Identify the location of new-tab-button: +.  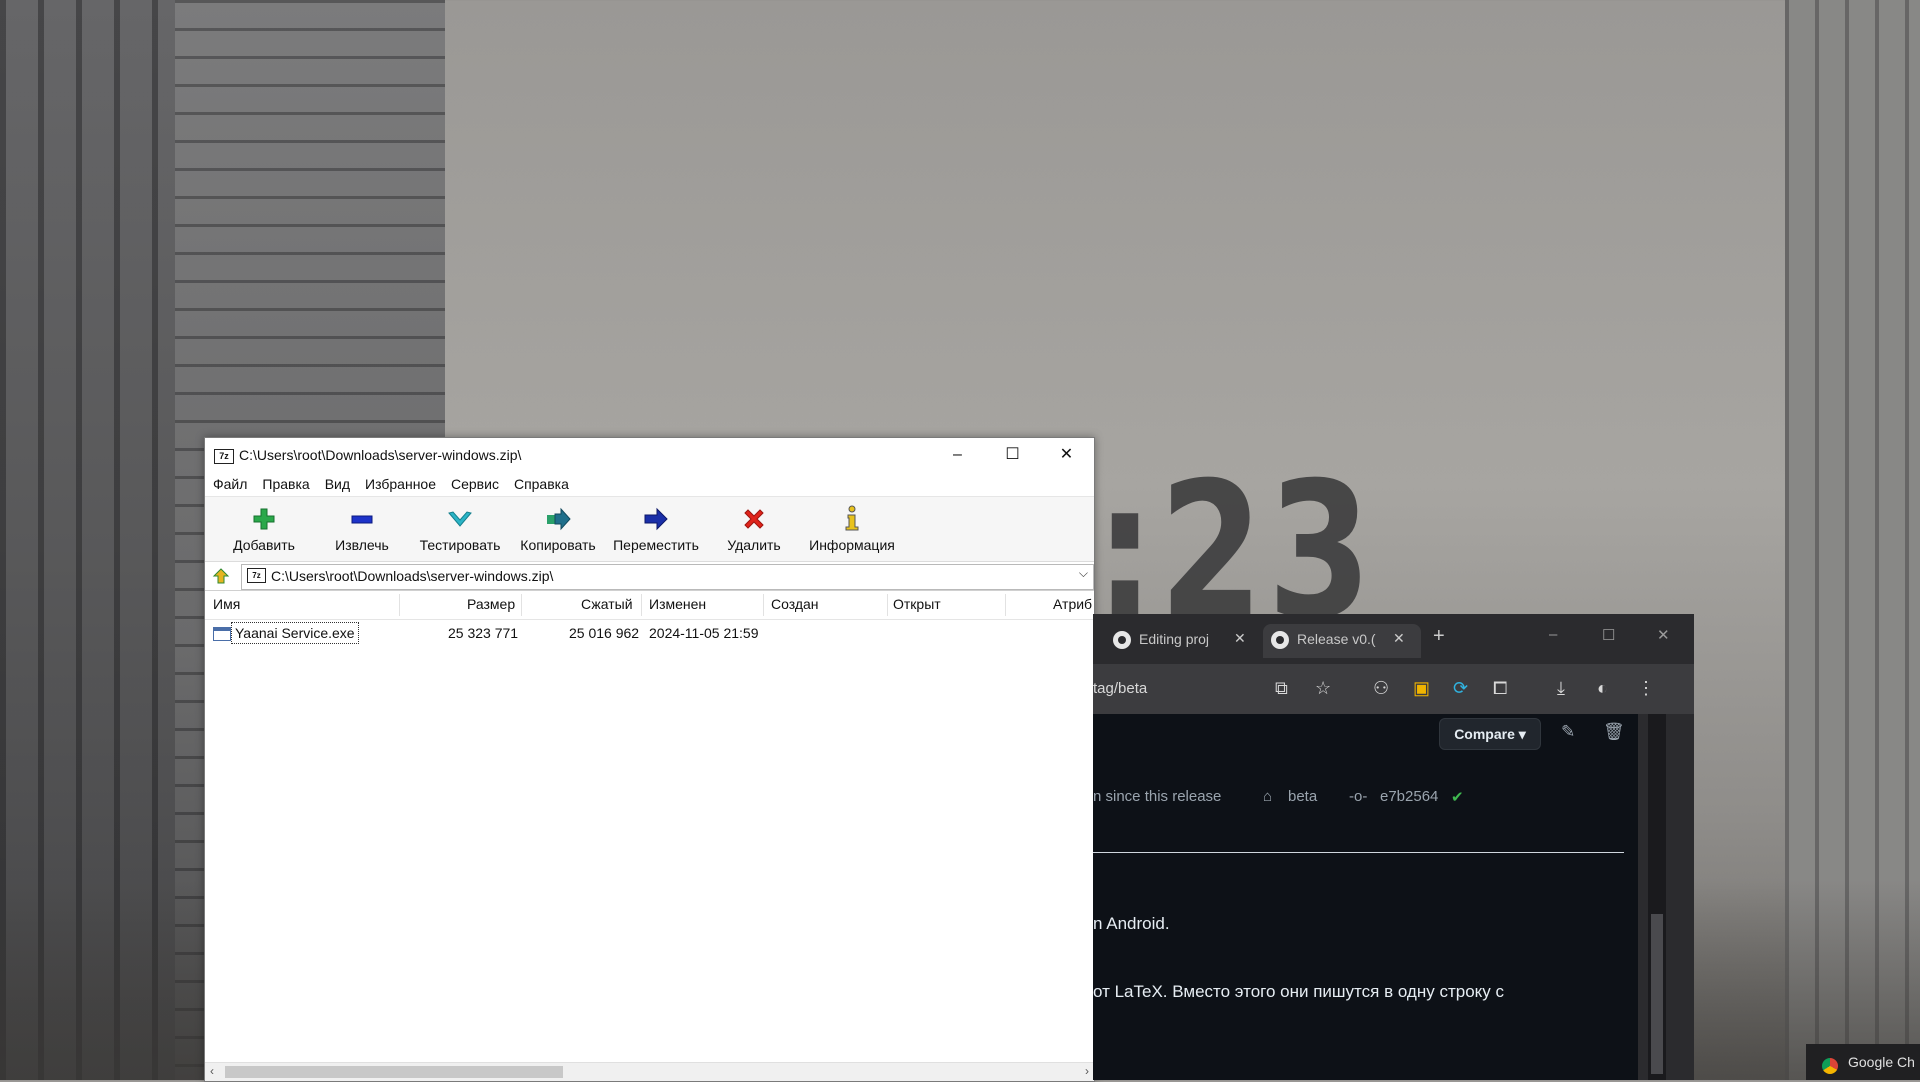
(1439, 636).